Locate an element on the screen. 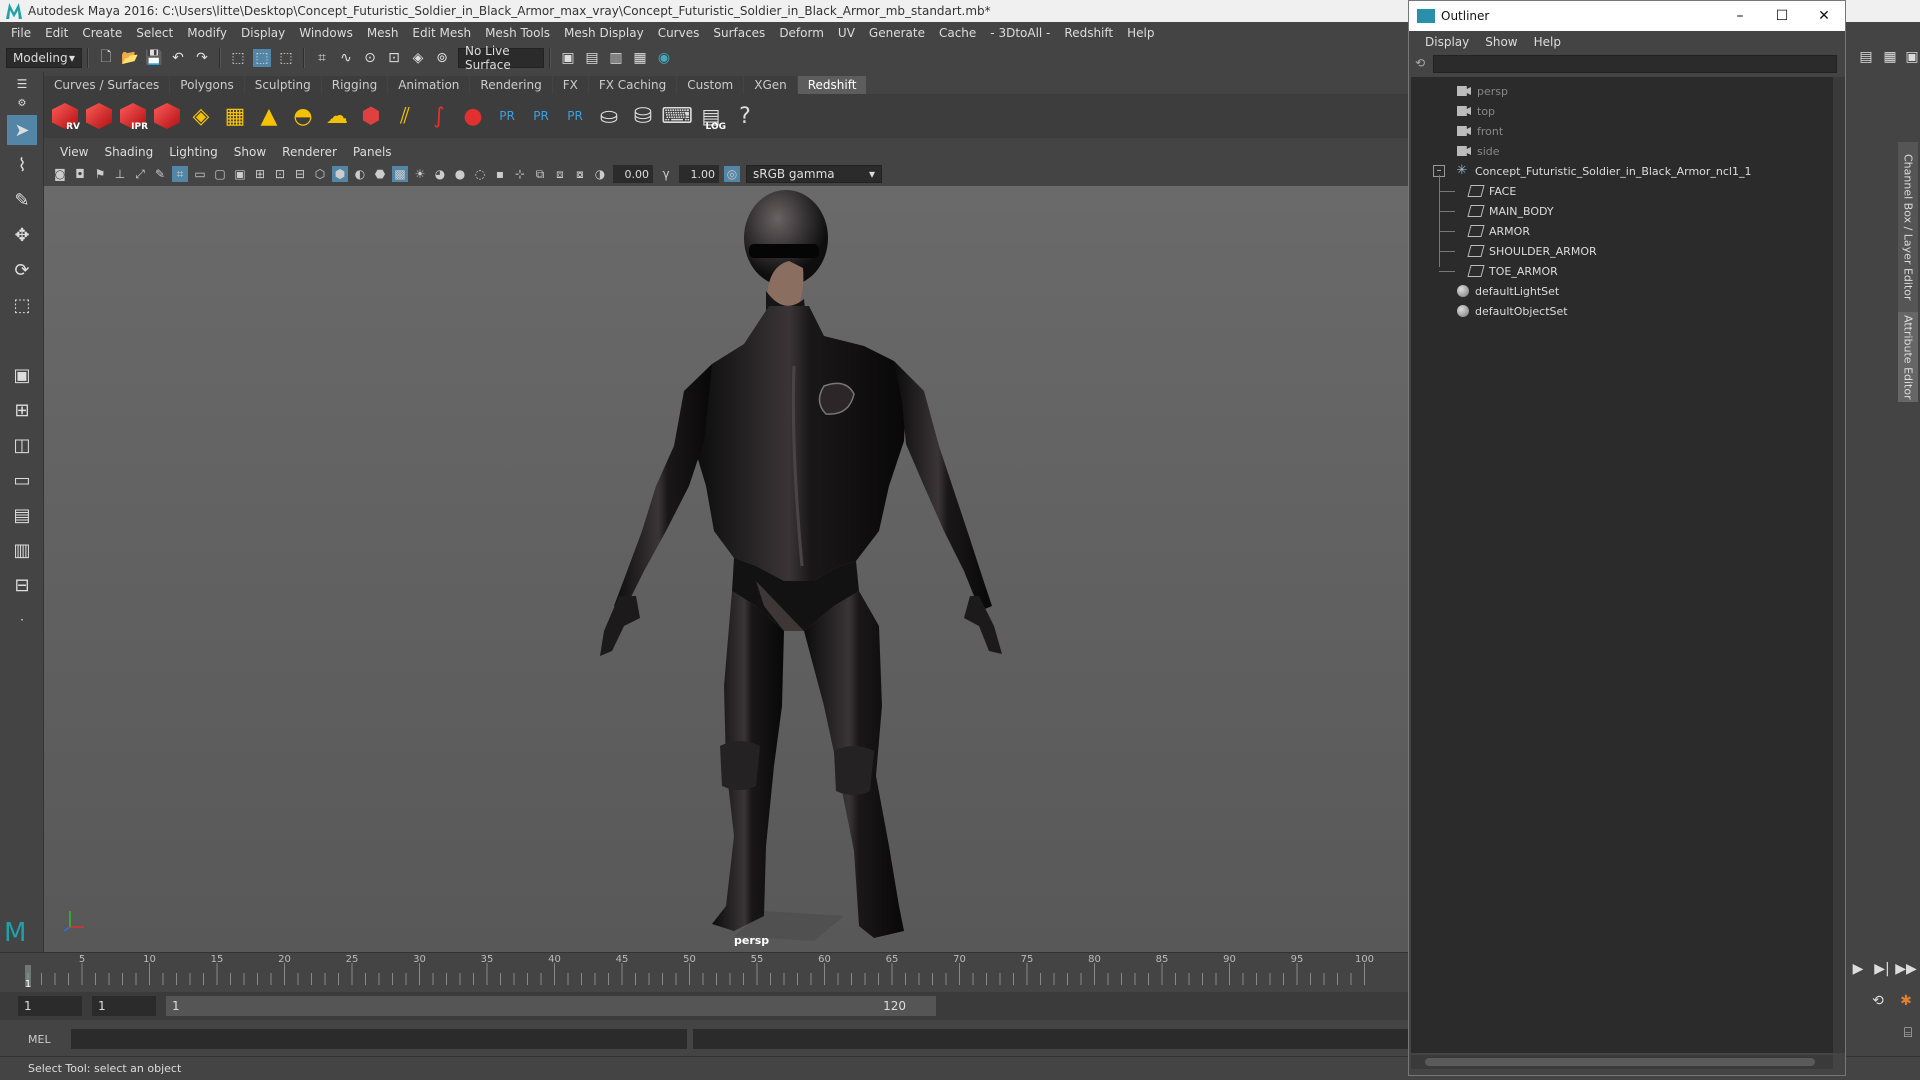  menu-uv: UV is located at coordinates (846, 33).